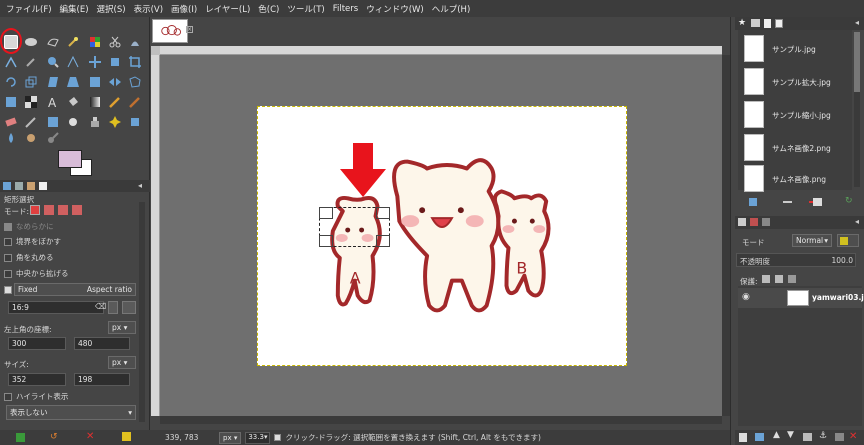  What do you see at coordinates (11, 102) in the screenshot?
I see `warp-transform-tool-icon` at bounding box center [11, 102].